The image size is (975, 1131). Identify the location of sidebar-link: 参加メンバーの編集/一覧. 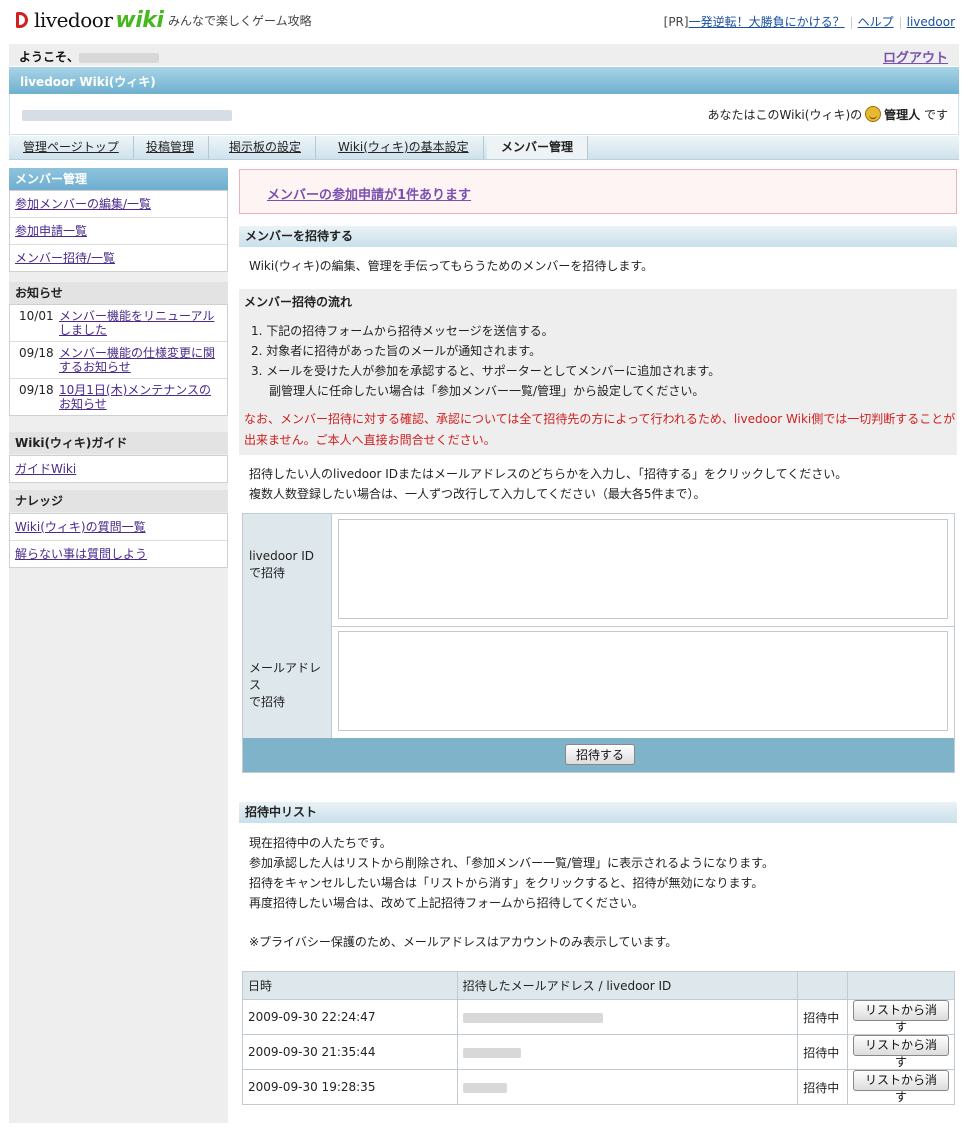
(83, 204).